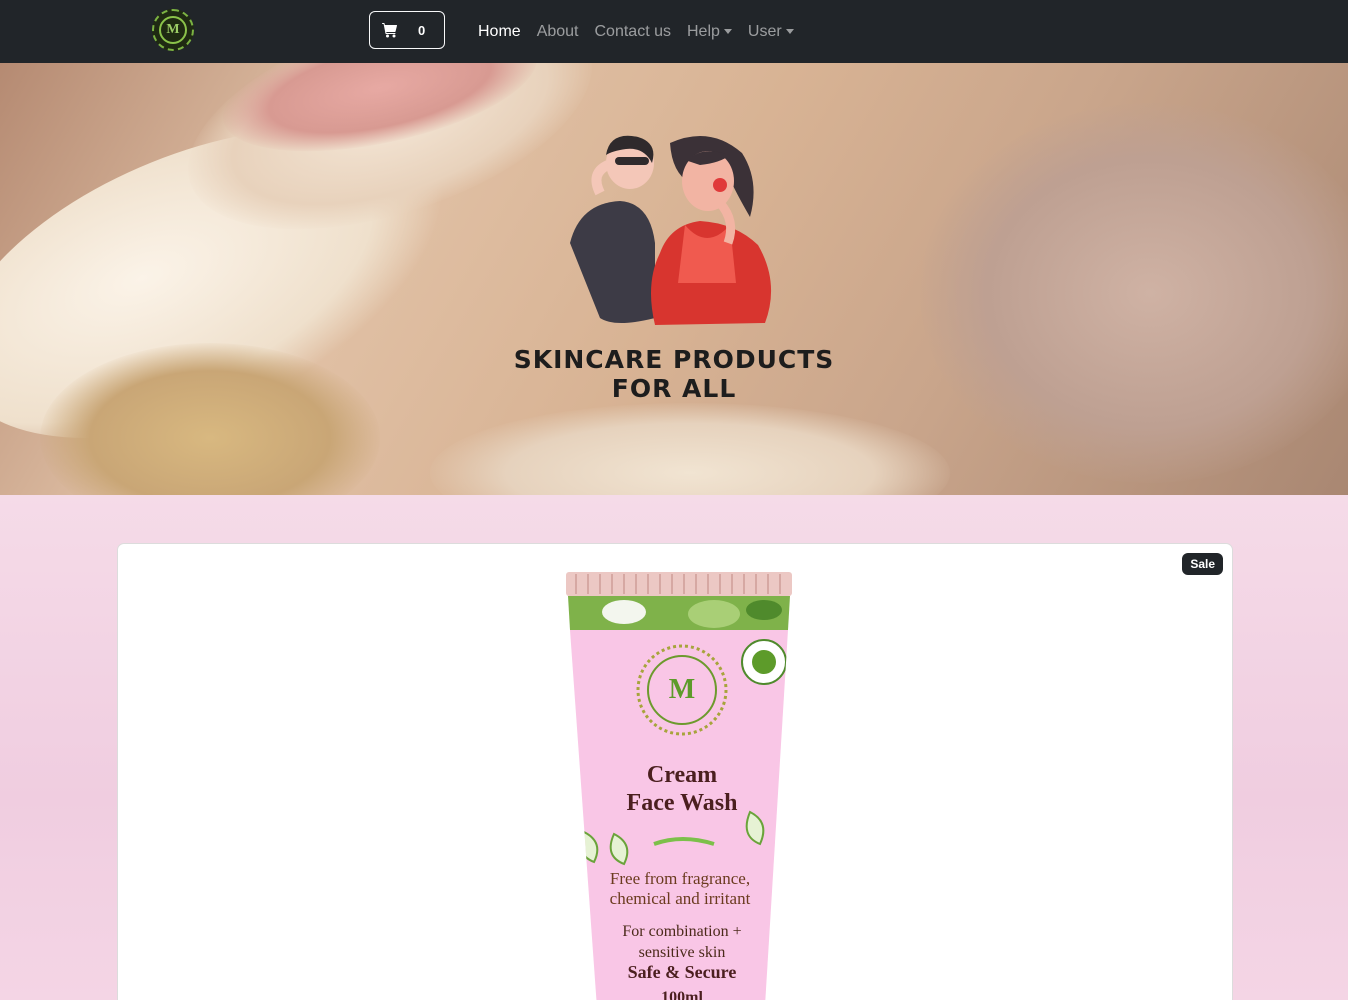 This screenshot has width=1348, height=1000. I want to click on brand-mark-text: M, so click(682, 689).